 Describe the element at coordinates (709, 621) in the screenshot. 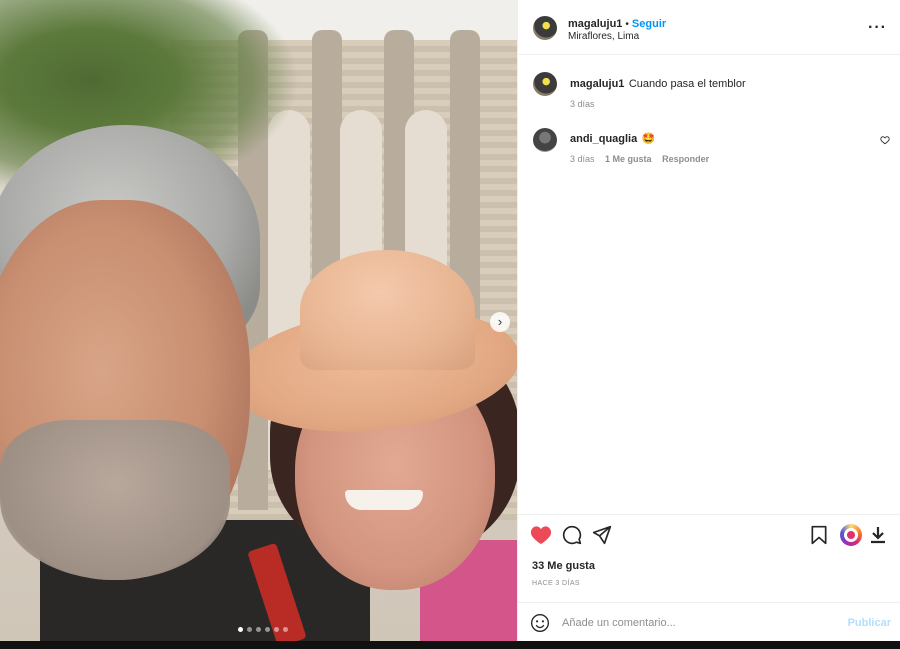

I see `add-comment-bar: Añade un comentario... Publicar` at that location.